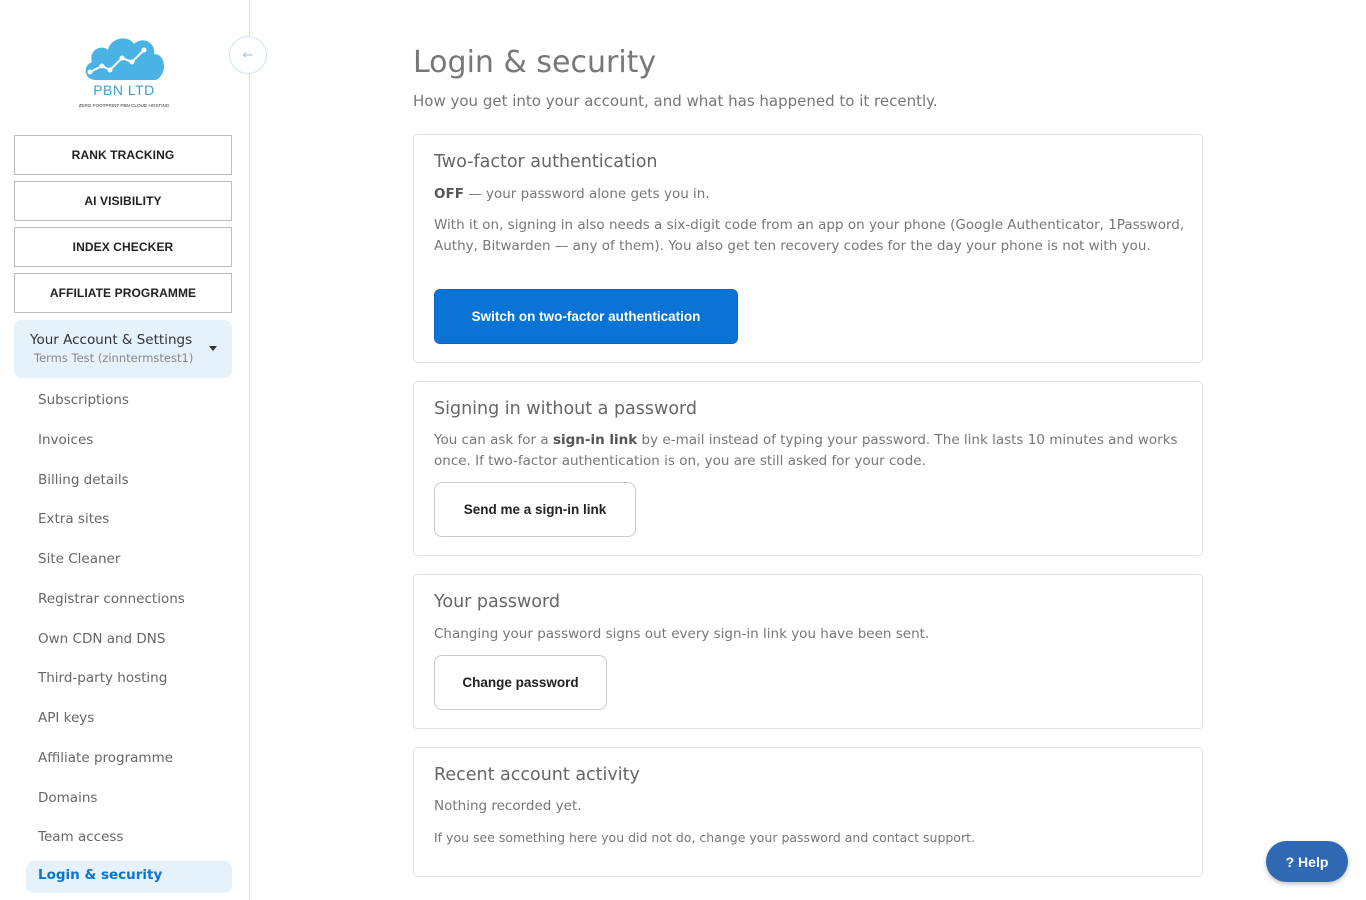  I want to click on sidebar-item-domains: Domains, so click(67, 798).